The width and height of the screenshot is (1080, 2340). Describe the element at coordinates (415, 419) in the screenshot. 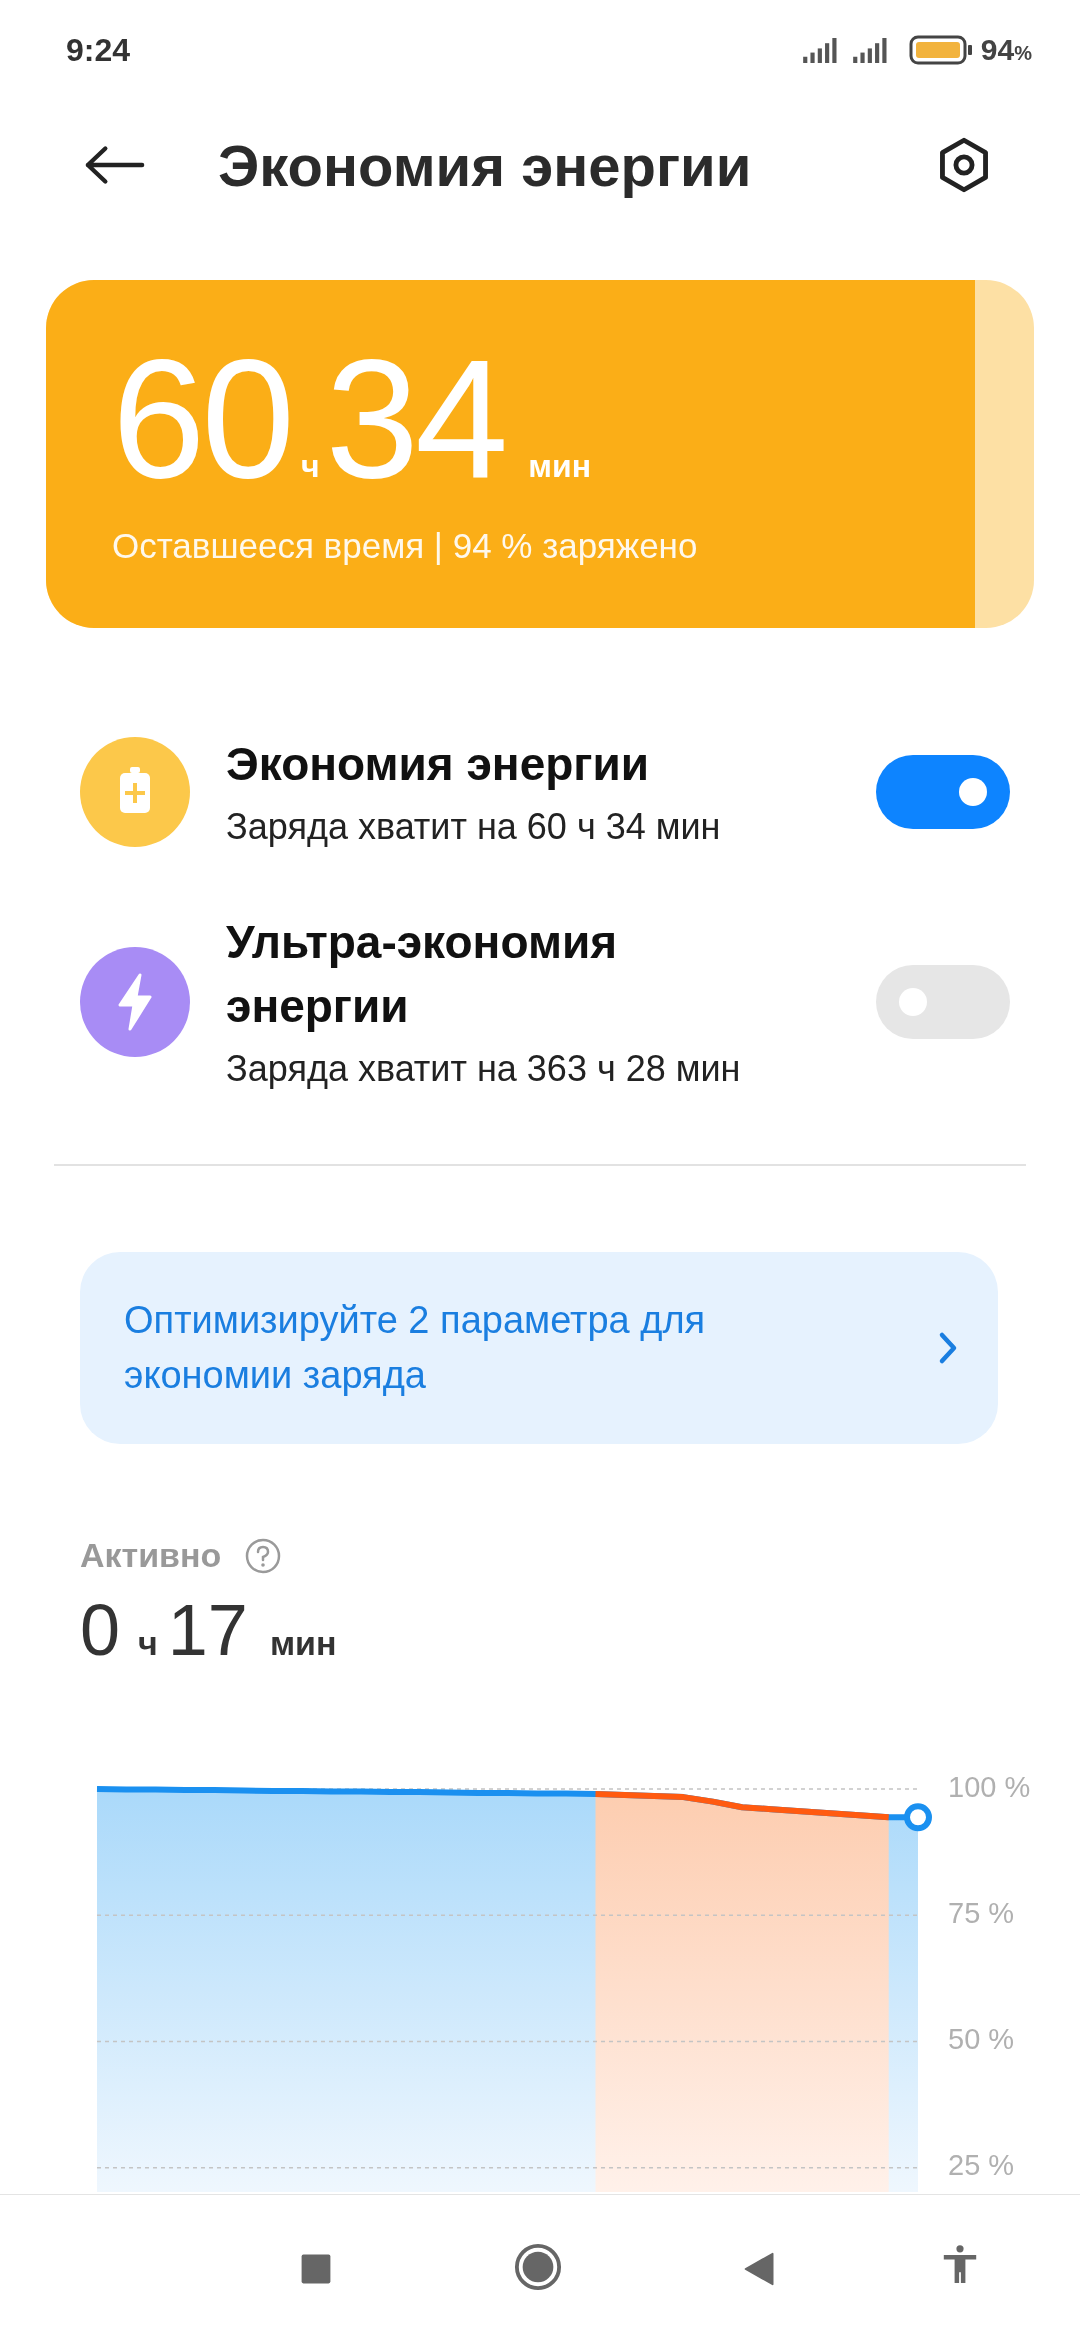

I see `minutes-value: 34` at that location.